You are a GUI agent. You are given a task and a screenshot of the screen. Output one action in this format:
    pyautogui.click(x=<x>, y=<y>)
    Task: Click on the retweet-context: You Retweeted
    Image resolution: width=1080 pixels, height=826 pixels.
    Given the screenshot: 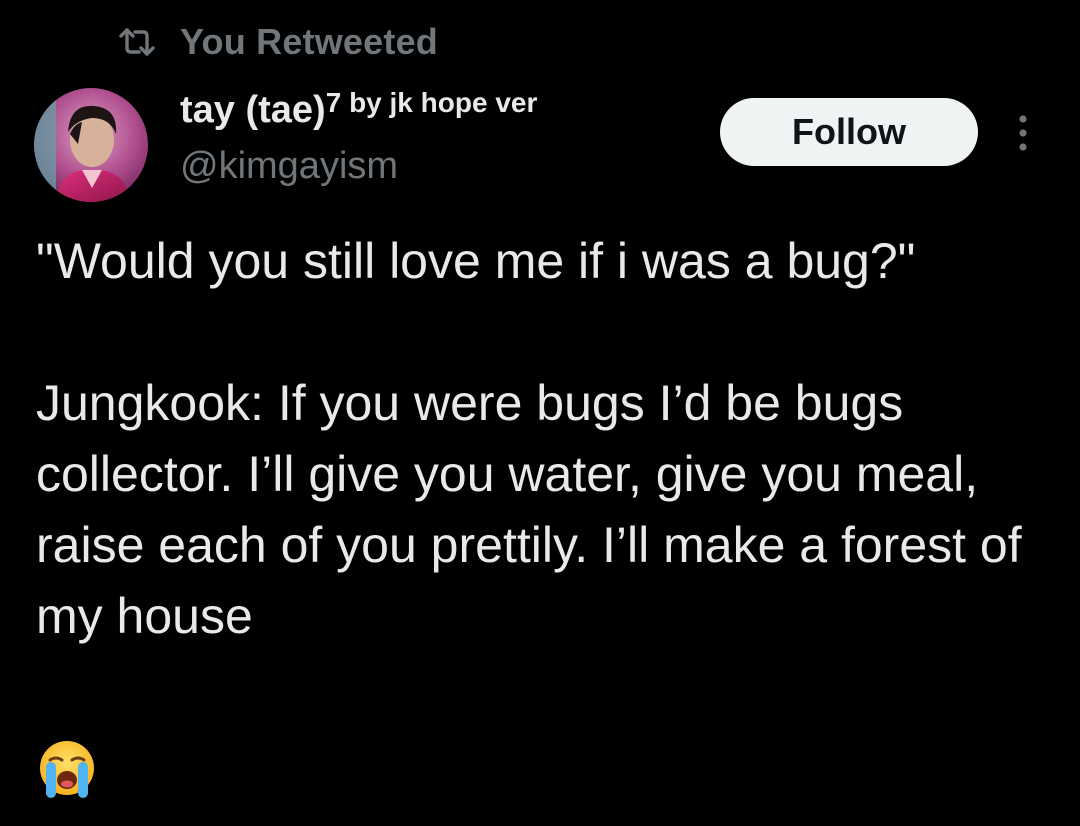 What is the action you would take?
    pyautogui.click(x=277, y=42)
    